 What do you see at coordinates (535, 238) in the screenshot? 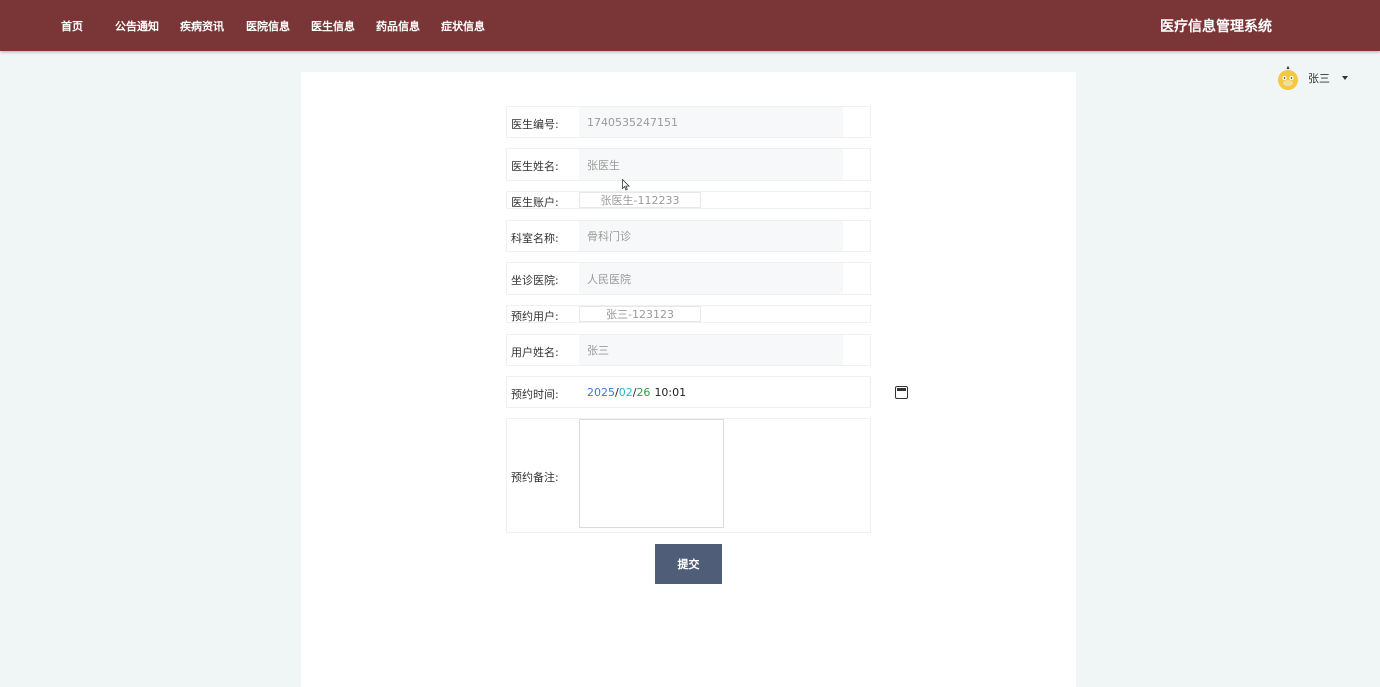
I see `department-label: 科室名称:` at bounding box center [535, 238].